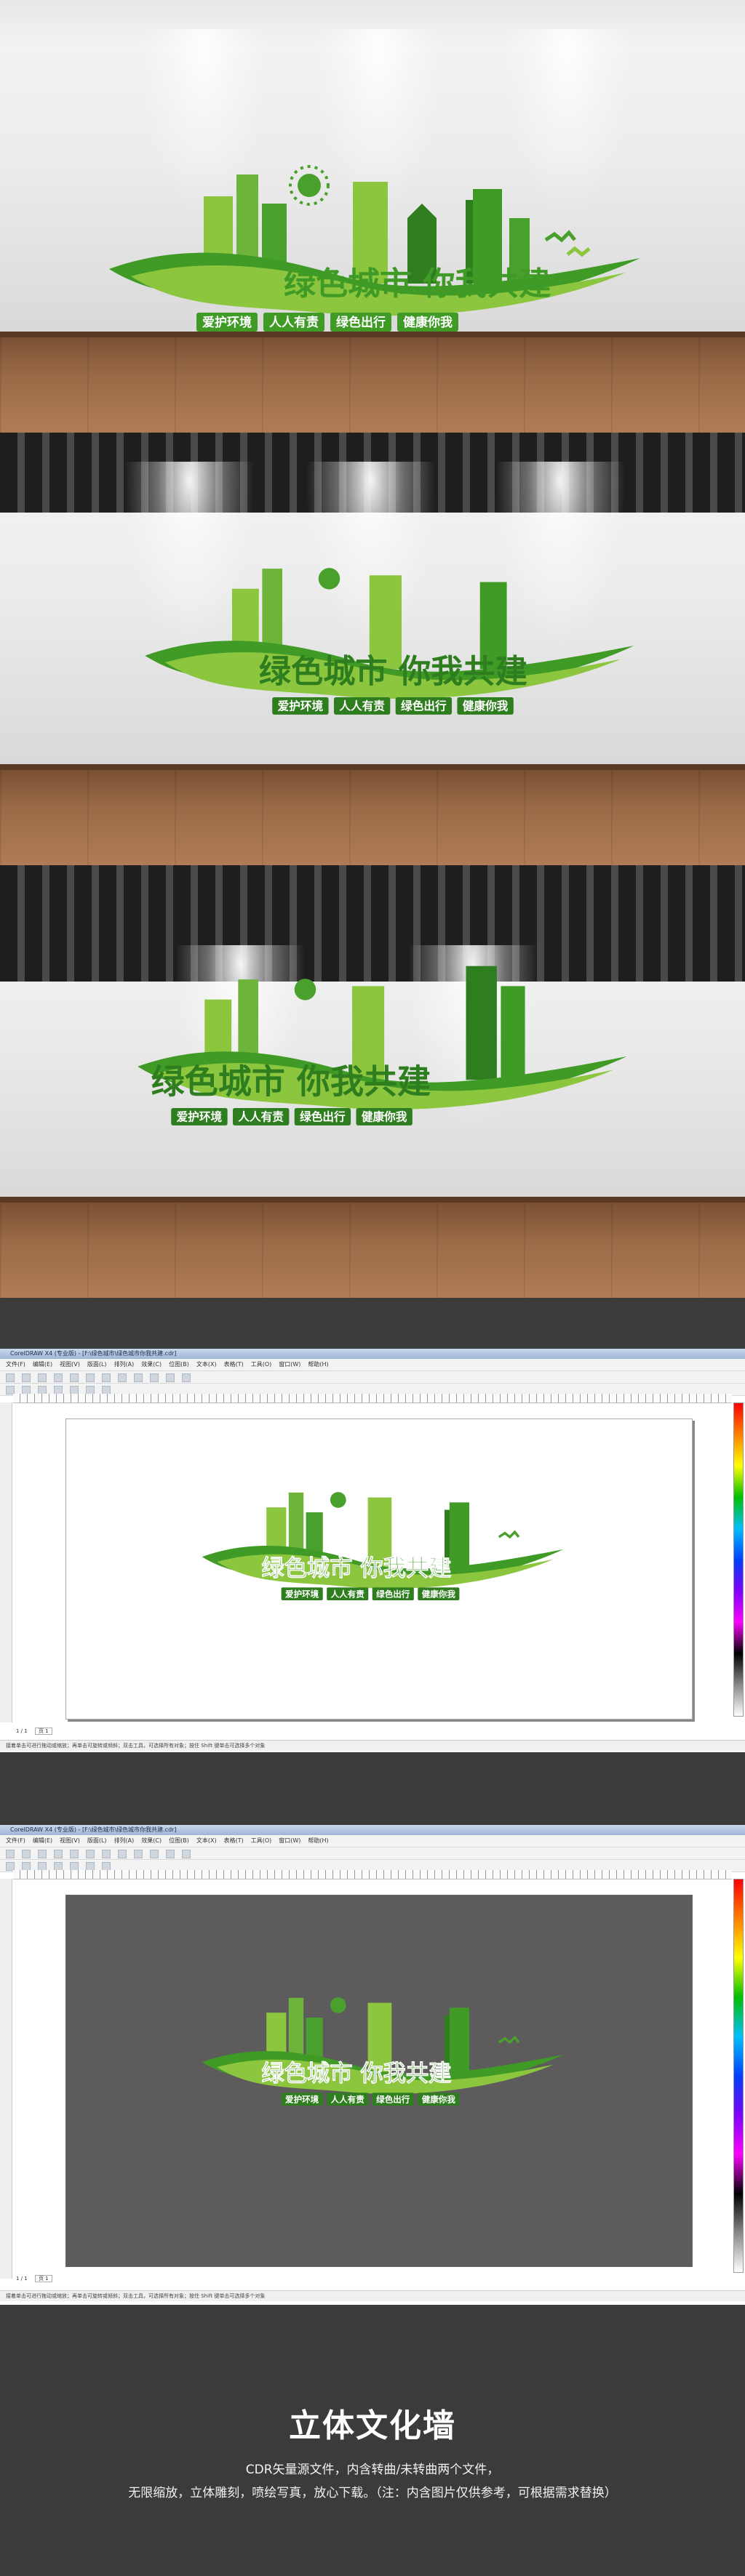 This screenshot has width=745, height=2576. I want to click on standard-toolbar, so click(372, 1377).